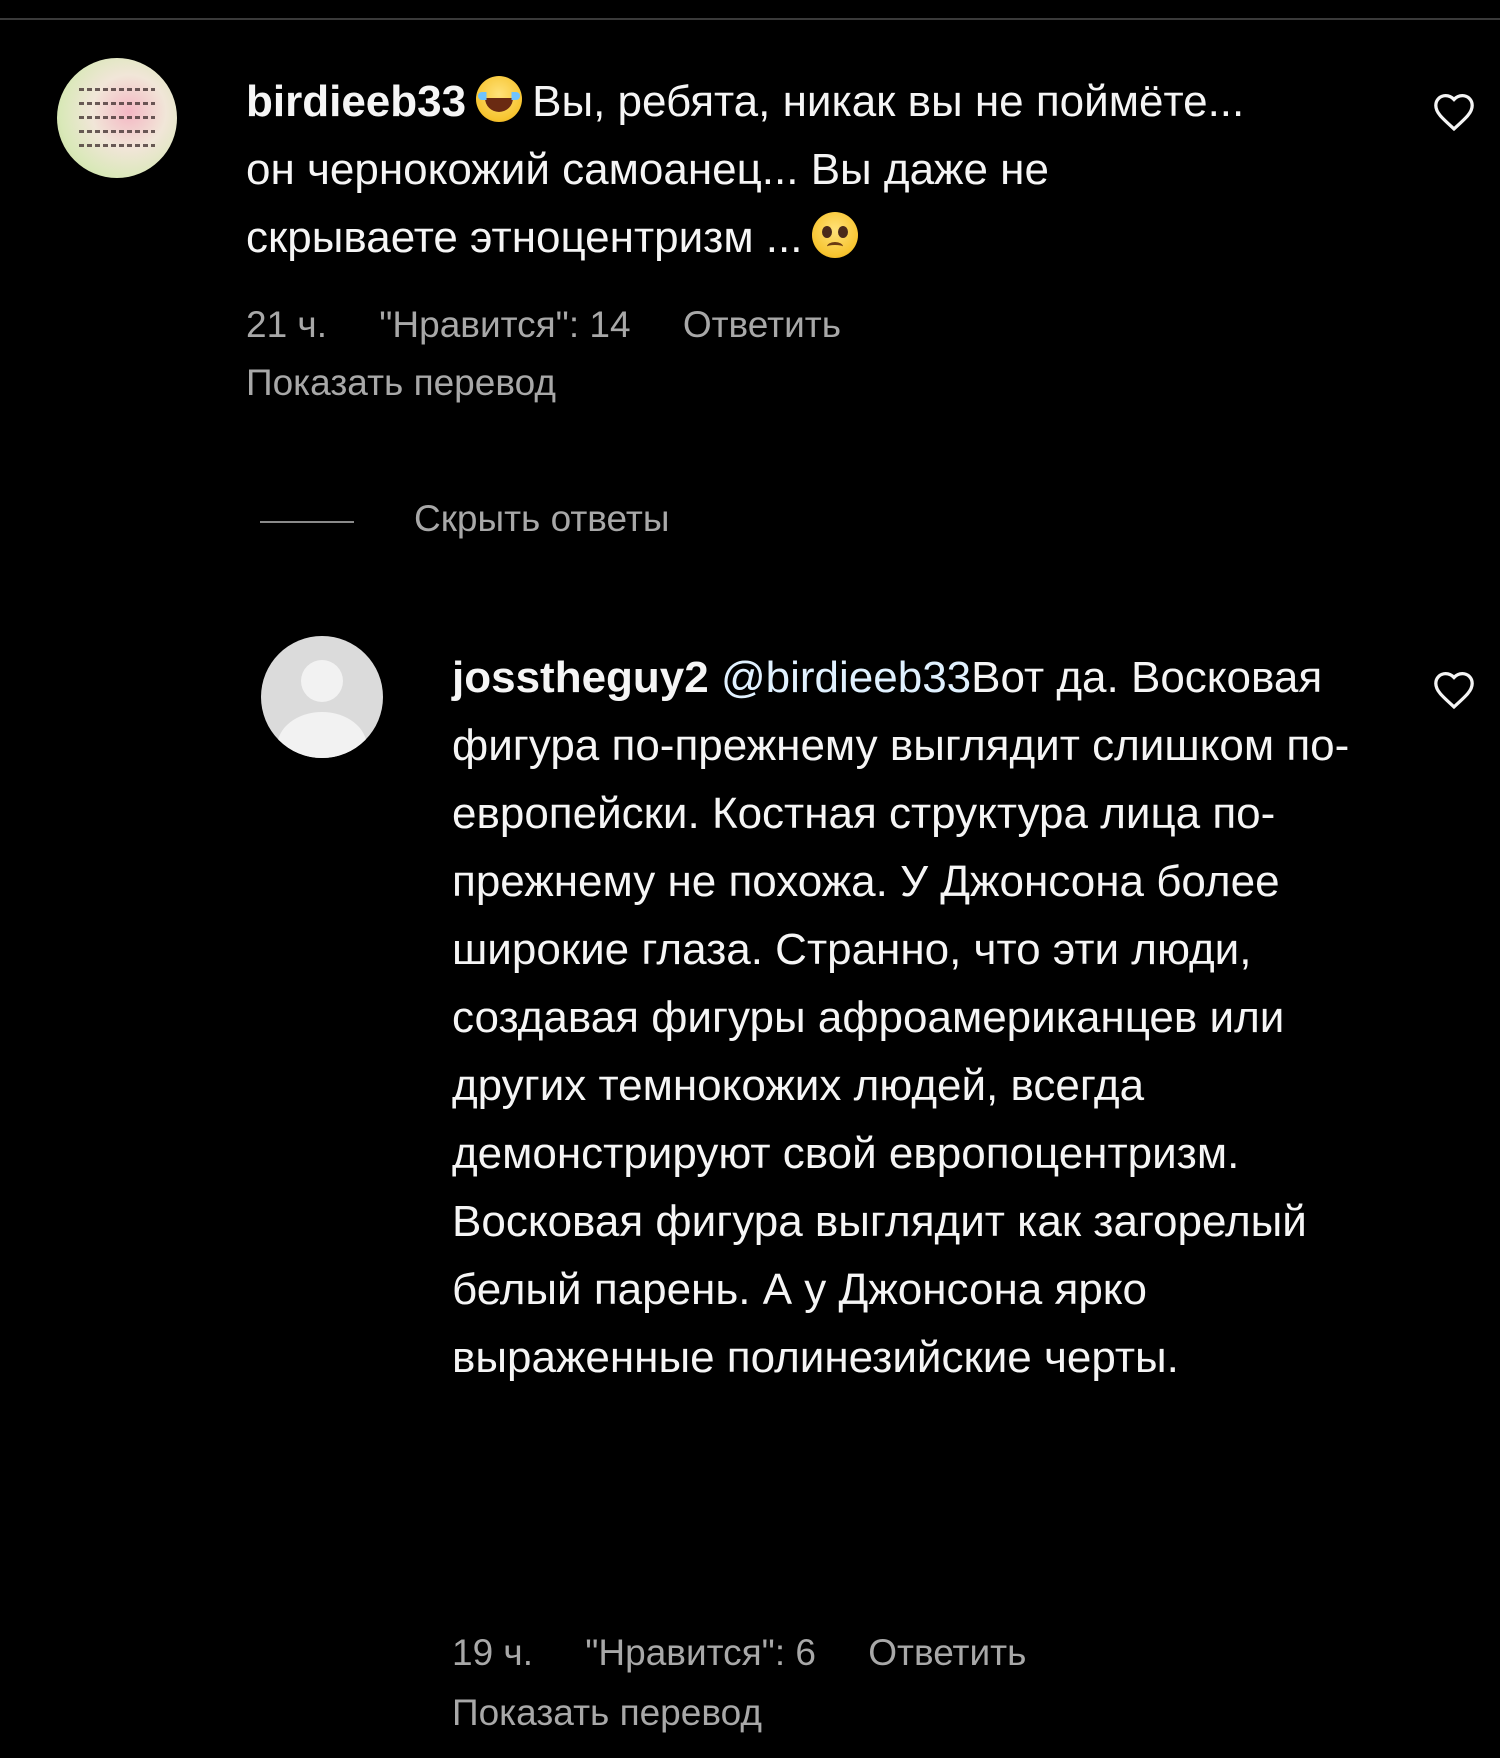 This screenshot has width=1500, height=1758. Describe the element at coordinates (541, 519) in the screenshot. I see `hide-replies-button: Скрыть ответы` at that location.